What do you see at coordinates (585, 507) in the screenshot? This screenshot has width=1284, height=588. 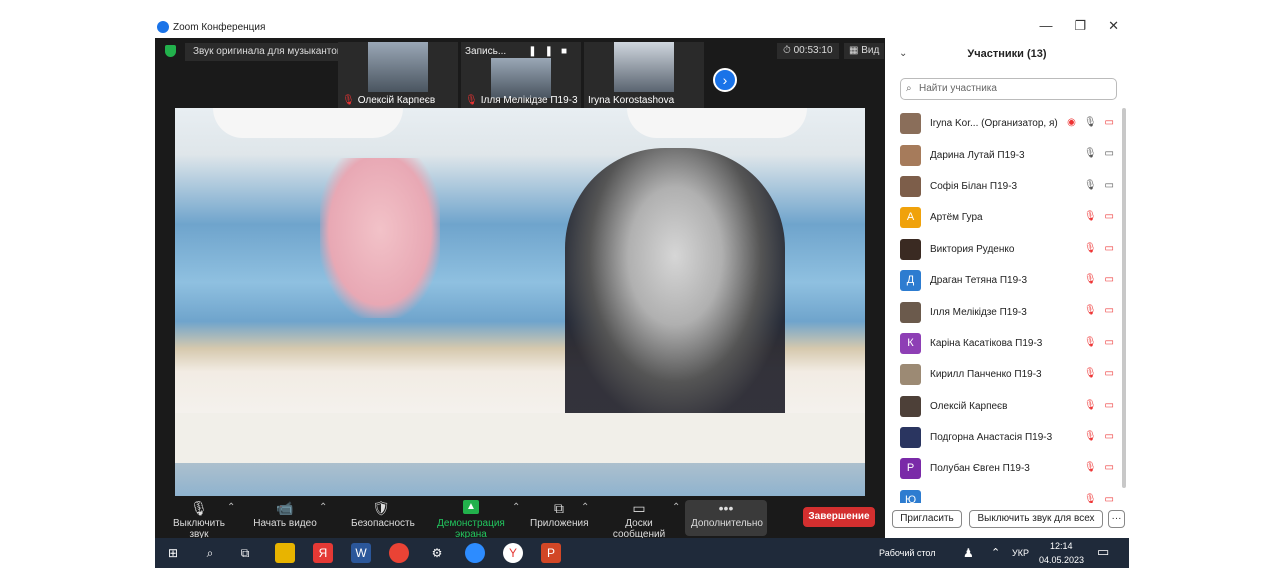 I see `apps-options-chevron-icon: ⌃` at bounding box center [585, 507].